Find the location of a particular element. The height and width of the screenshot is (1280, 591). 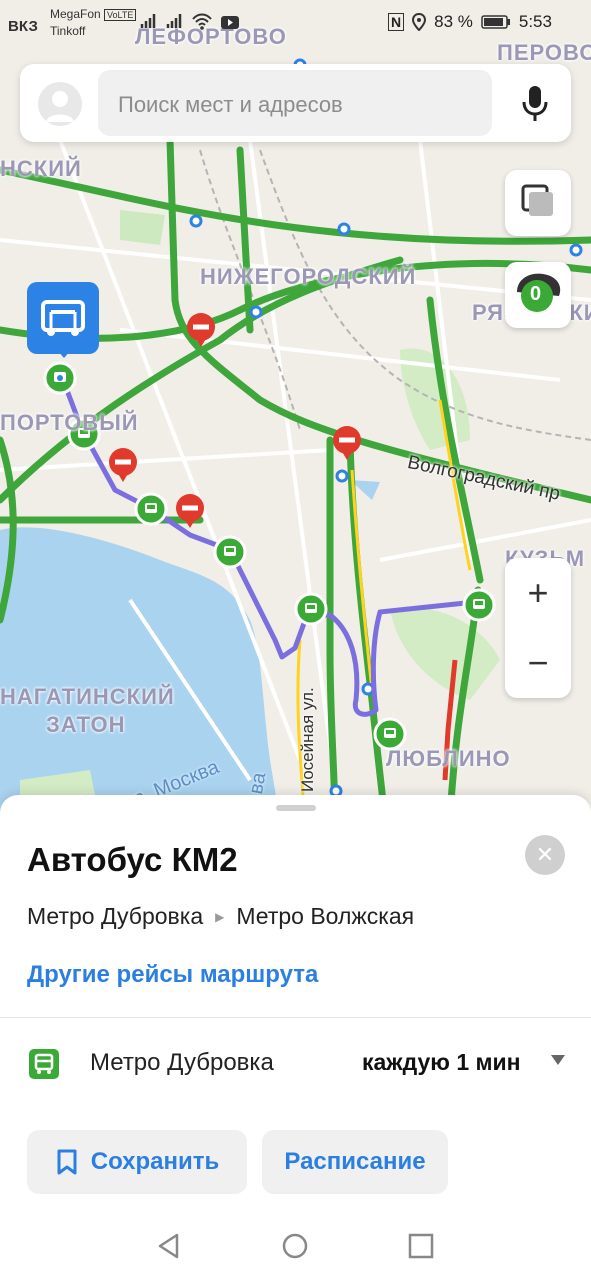

signal-icons is located at coordinates (190, 21).